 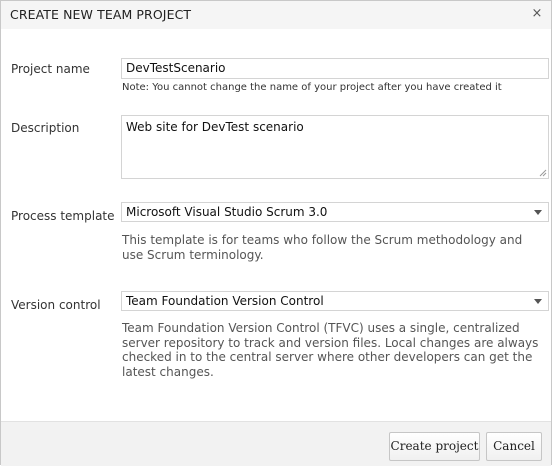 I want to click on version-control-select: Team Foundation Version Control, so click(x=335, y=301).